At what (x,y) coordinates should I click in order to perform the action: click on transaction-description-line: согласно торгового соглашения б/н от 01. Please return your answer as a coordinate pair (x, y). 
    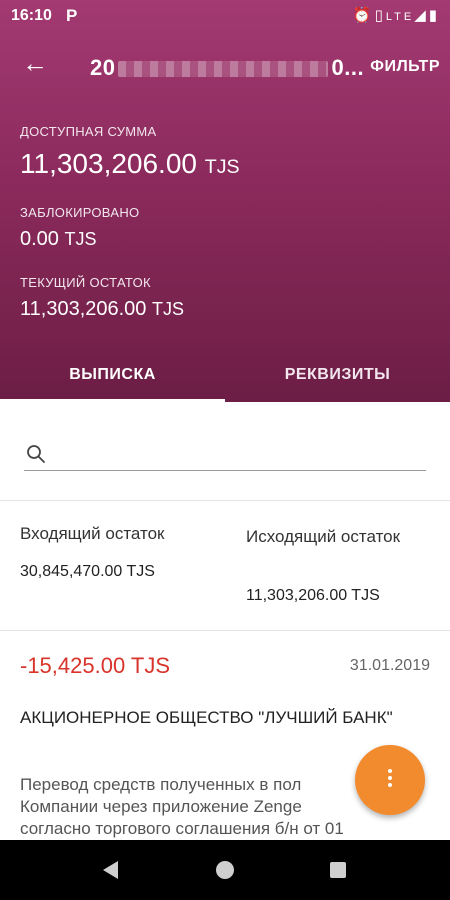
    Looking at the image, I should click on (182, 828).